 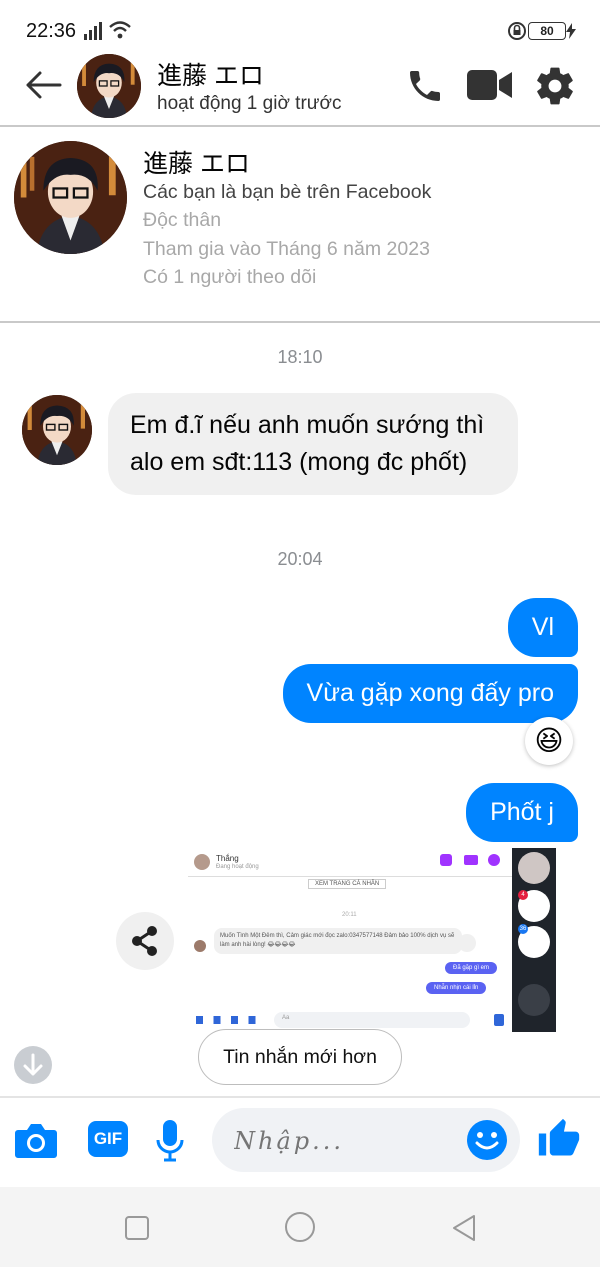 What do you see at coordinates (517, 31) in the screenshot?
I see `lock-rotation-icon` at bounding box center [517, 31].